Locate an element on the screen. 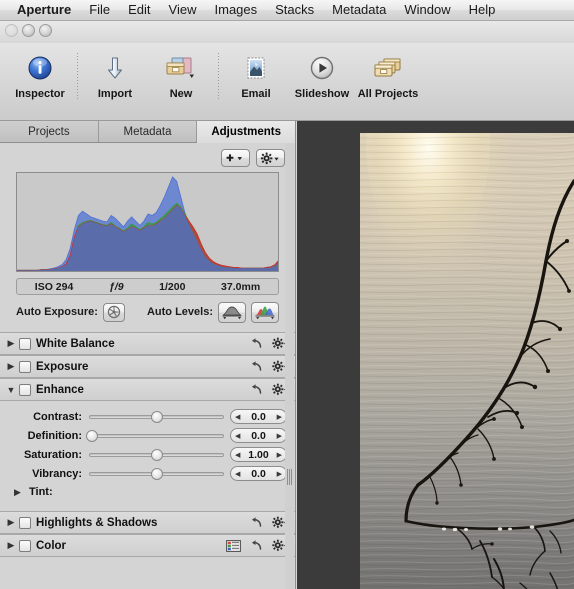 This screenshot has height=589, width=574. toolbar-label-import: Import is located at coordinates (115, 94).